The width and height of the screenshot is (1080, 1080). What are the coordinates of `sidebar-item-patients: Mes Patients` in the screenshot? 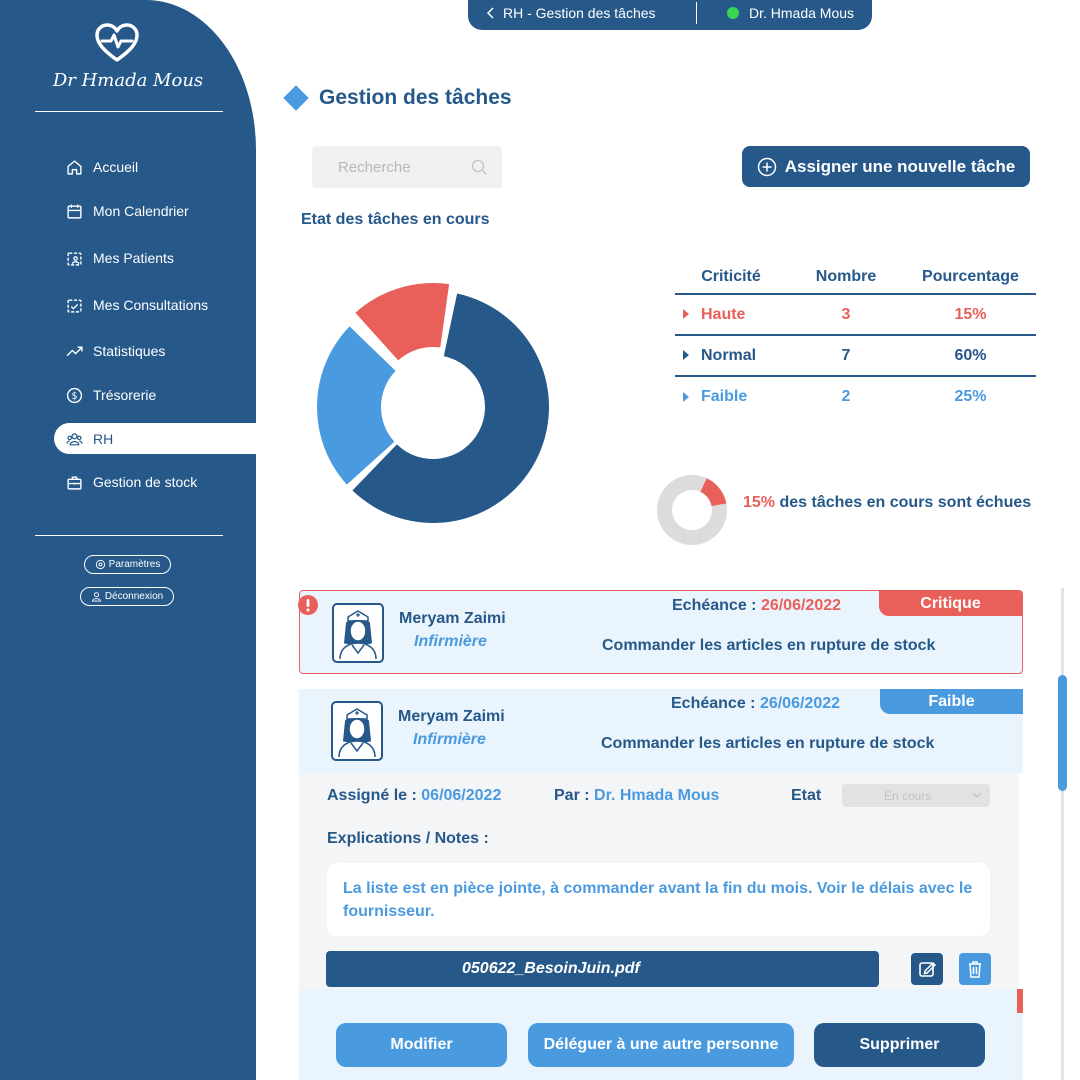 It's located at (120, 258).